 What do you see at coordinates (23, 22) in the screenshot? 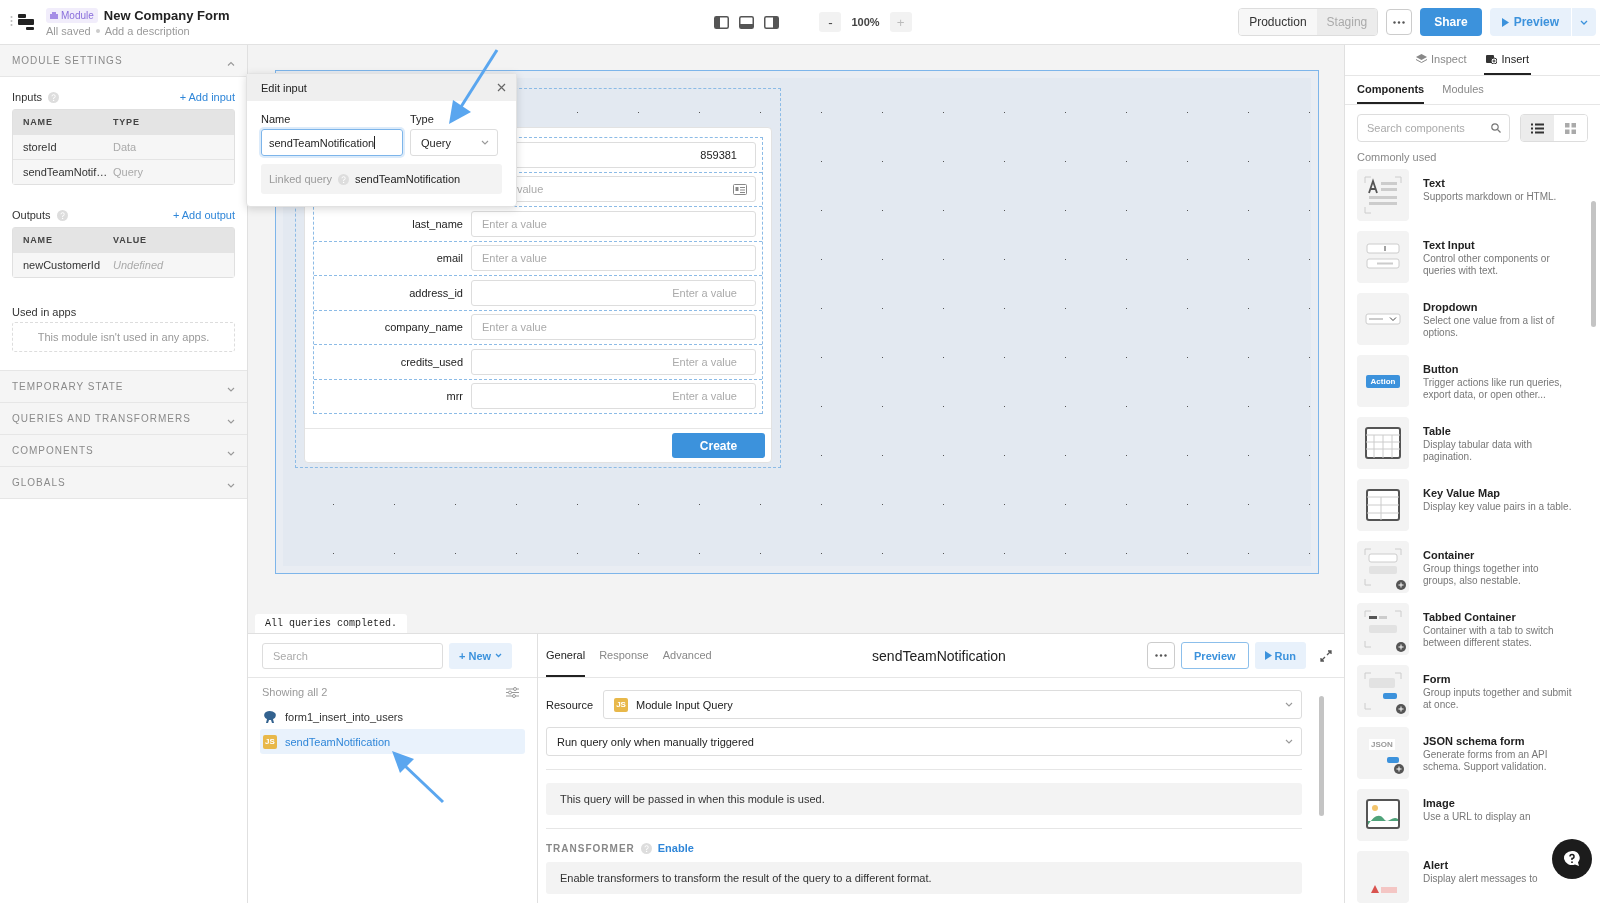
I see `app-logo-icon` at bounding box center [23, 22].